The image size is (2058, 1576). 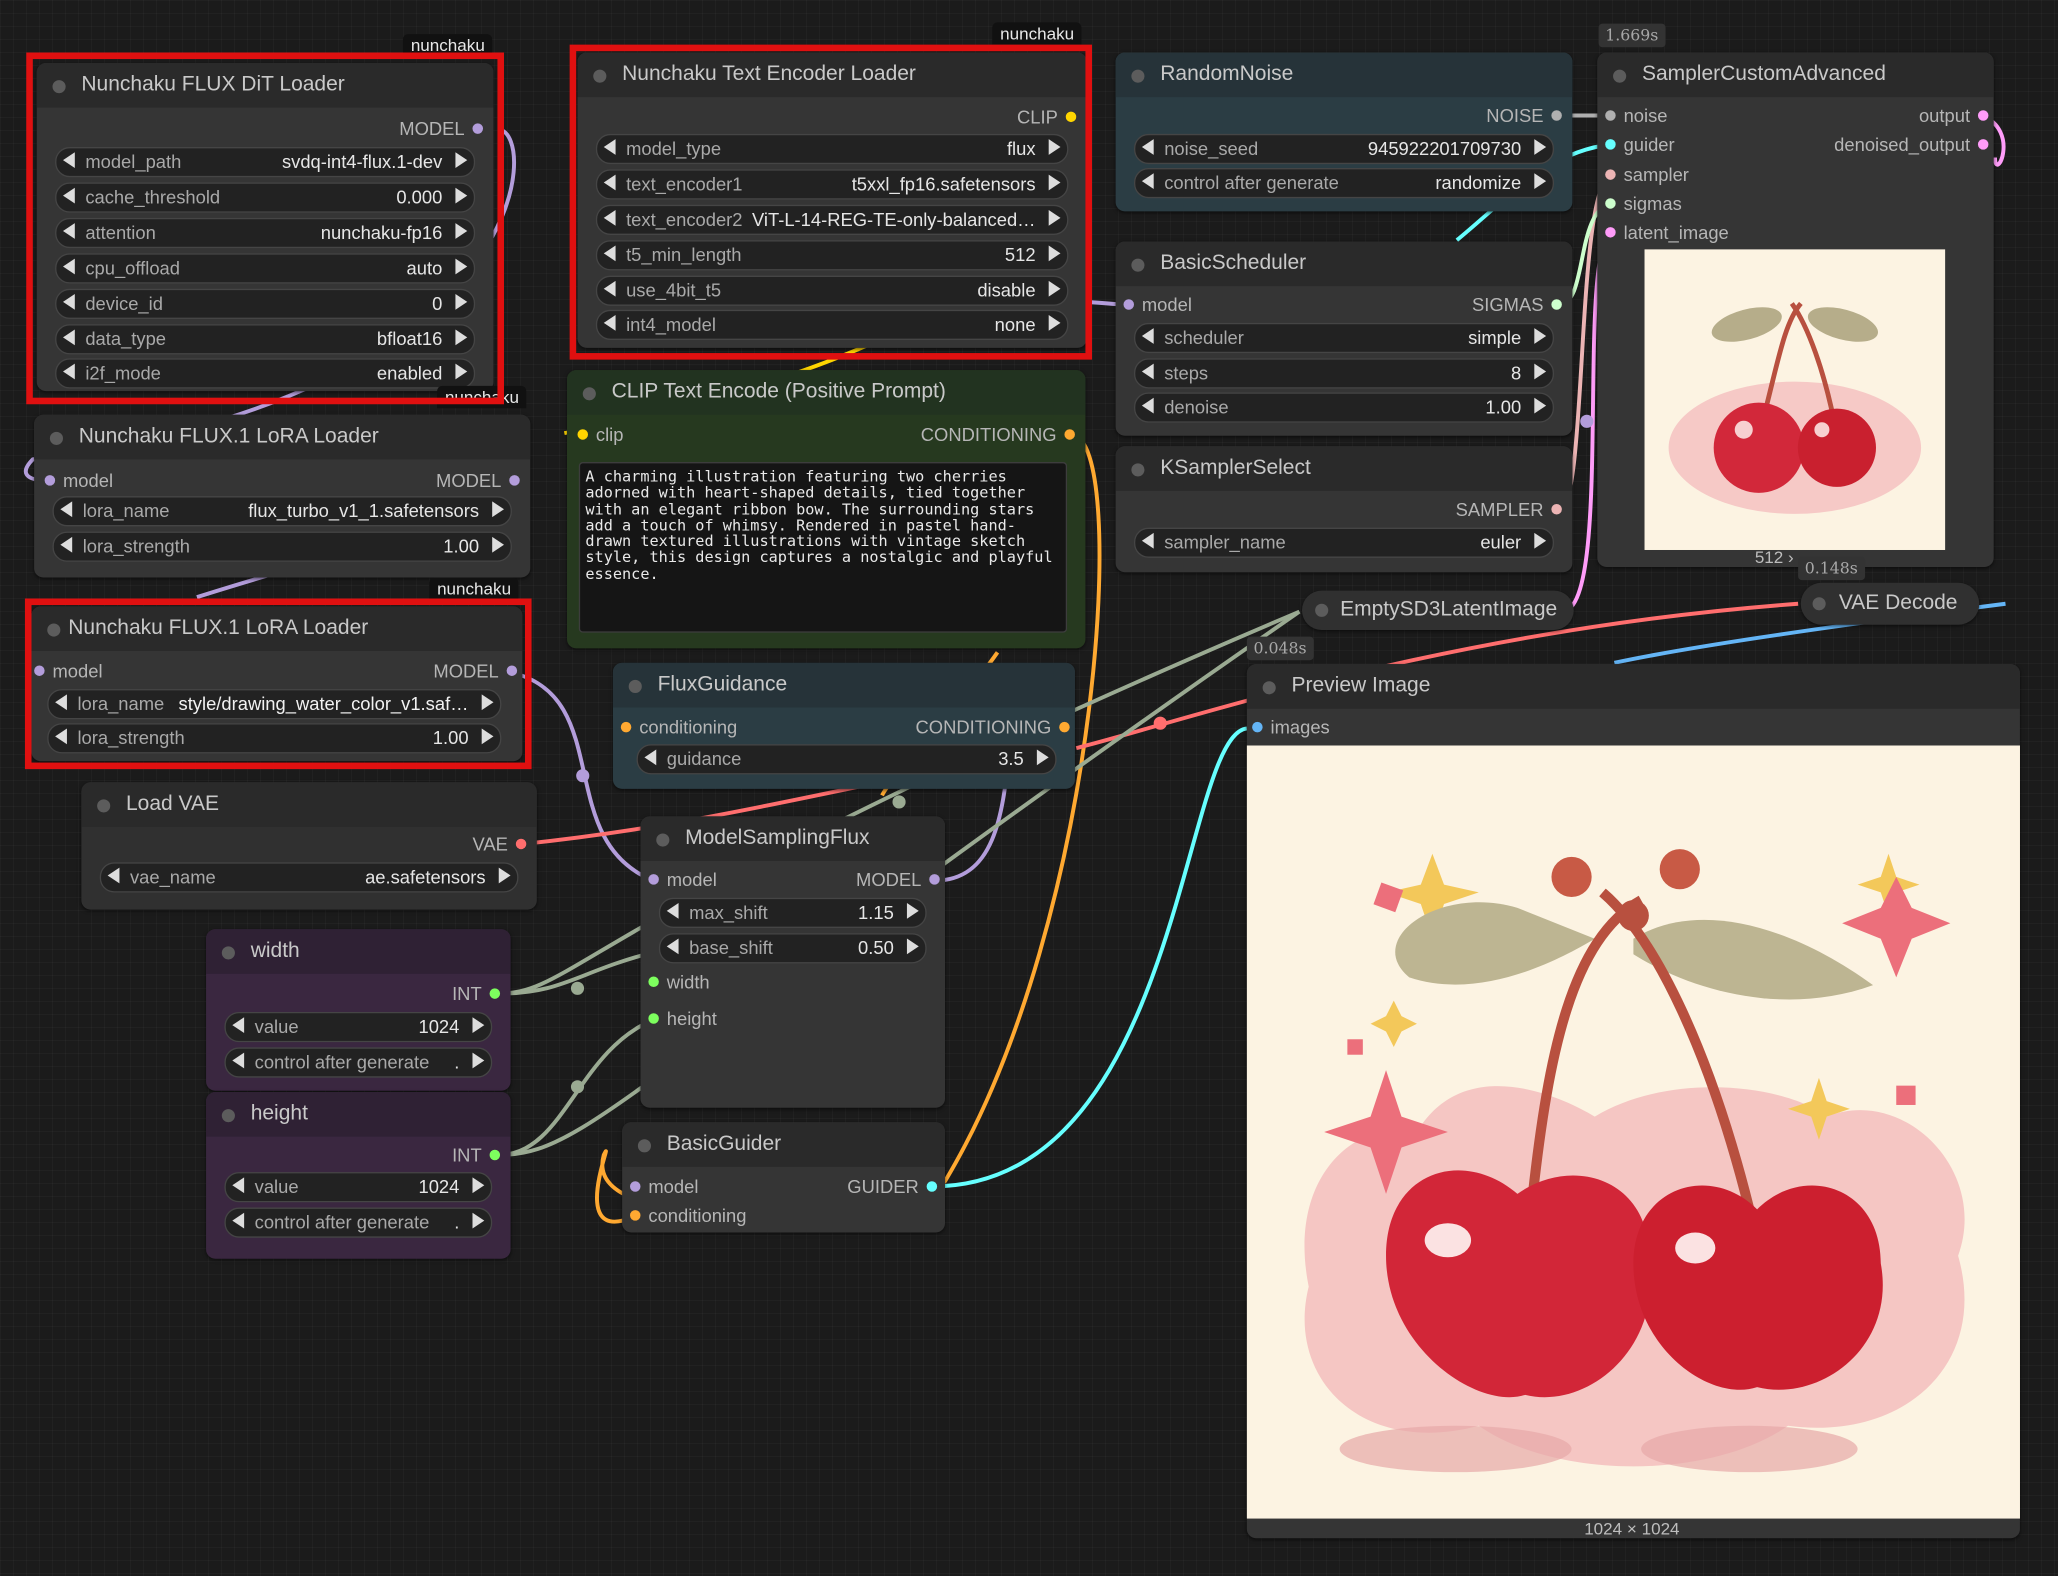 What do you see at coordinates (1524, 118) in the screenshot?
I see `output-noise: NOISE` at bounding box center [1524, 118].